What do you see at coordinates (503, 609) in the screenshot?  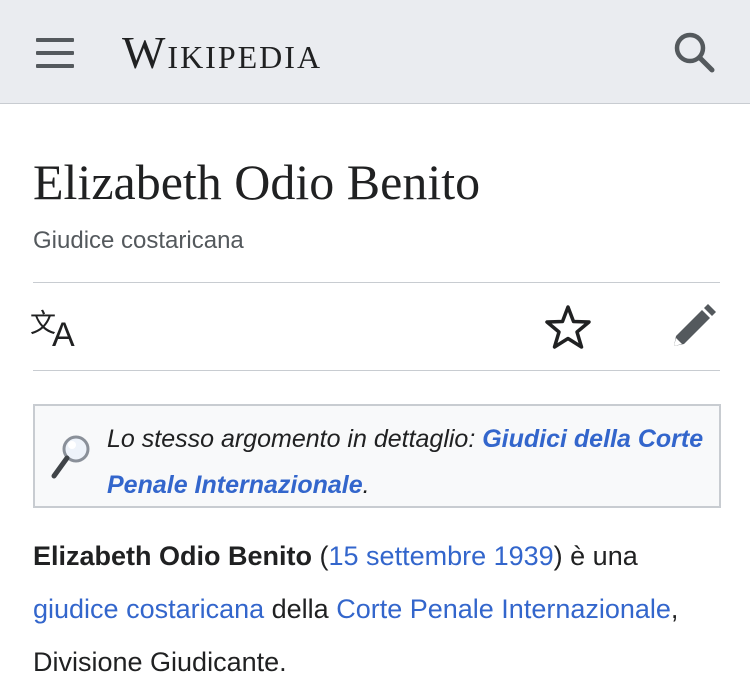 I see `court-link: Corte Penale Internazionale` at bounding box center [503, 609].